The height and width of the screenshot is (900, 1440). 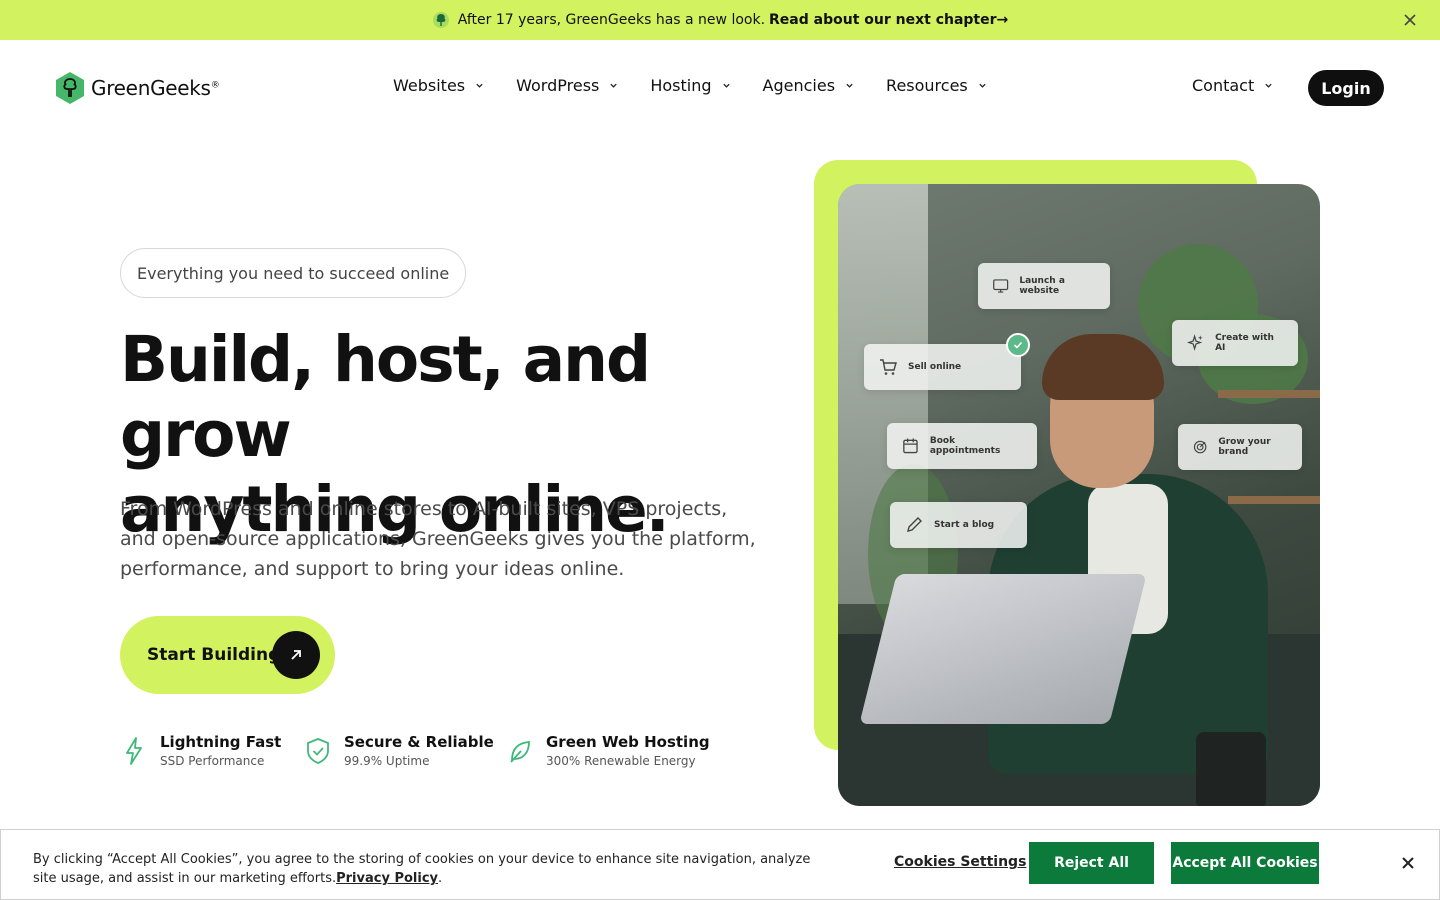 What do you see at coordinates (419, 742) in the screenshot?
I see `feature-title: Secure & Reliable` at bounding box center [419, 742].